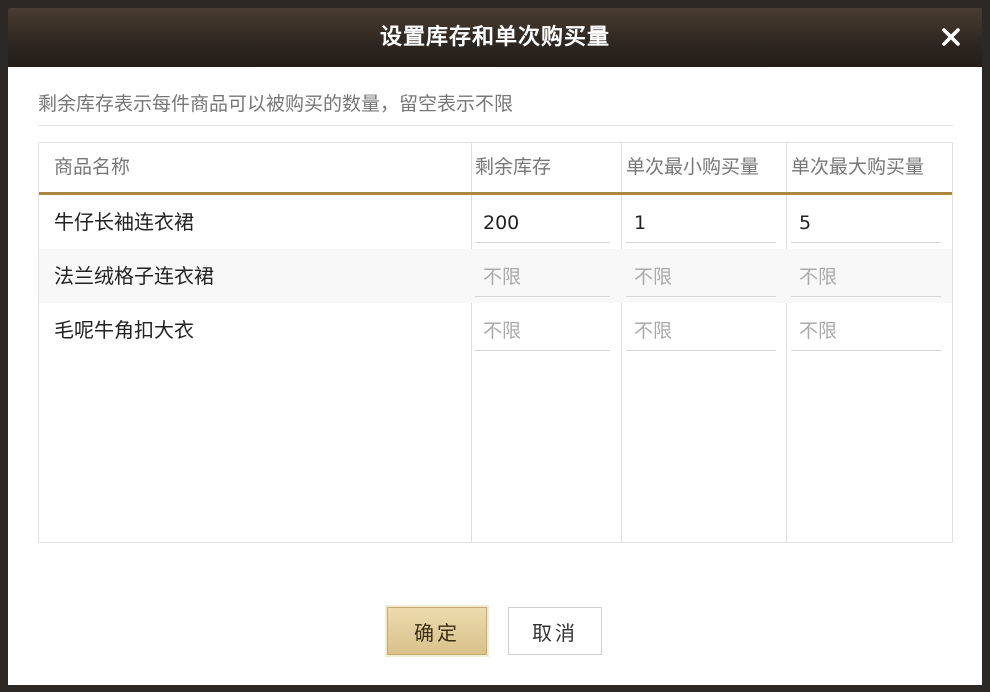  I want to click on table-header: 商品名称 剩余库存 单次最小购买量 单次最大购买量, so click(495, 169).